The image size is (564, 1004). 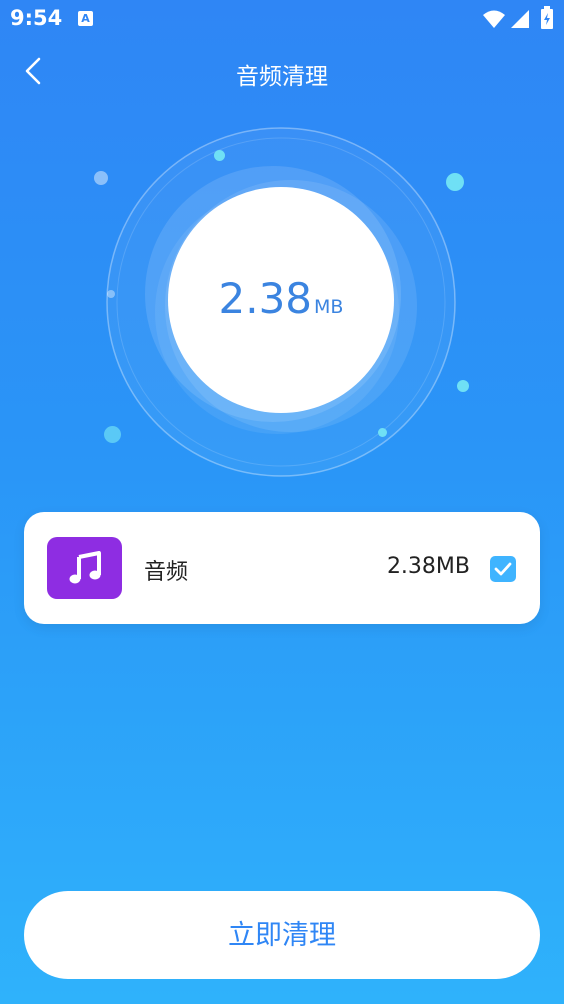 What do you see at coordinates (36, 18) in the screenshot?
I see `status-time: 9:54` at bounding box center [36, 18].